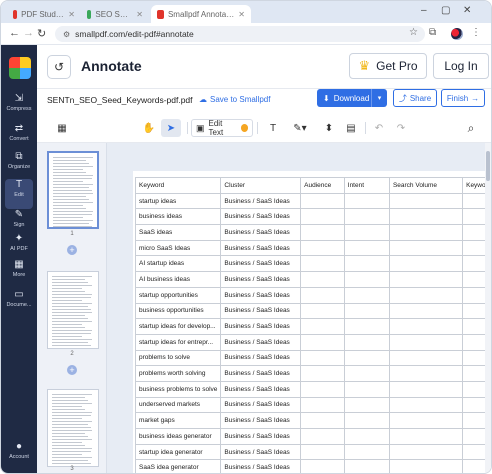 The height and width of the screenshot is (474, 492). I want to click on reload-icon: ↻, so click(41, 33).